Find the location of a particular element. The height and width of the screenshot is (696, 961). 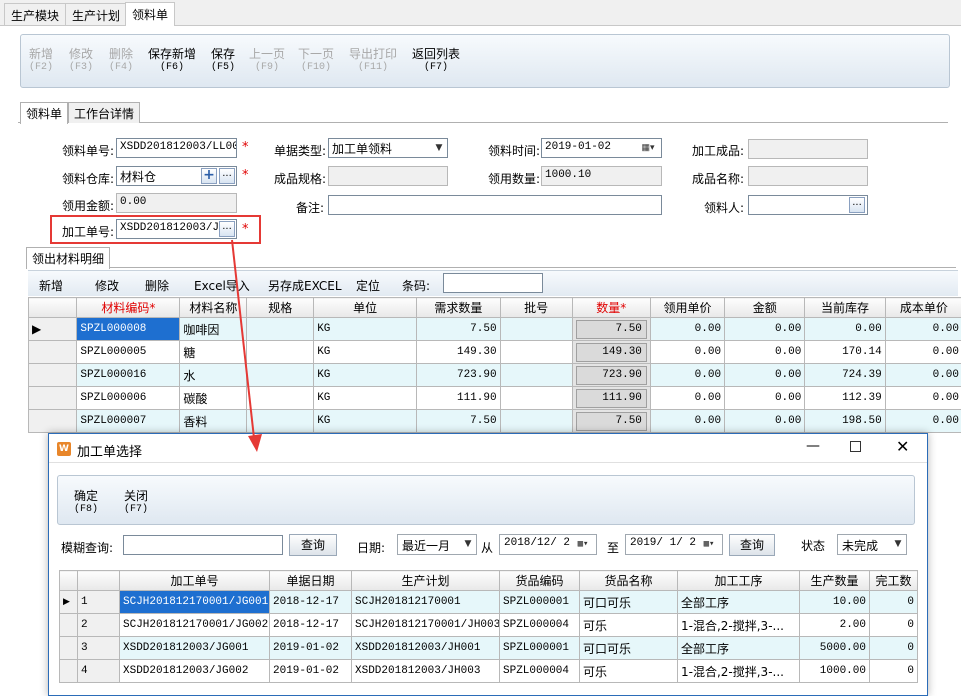

col-header: 批号 is located at coordinates (536, 307).